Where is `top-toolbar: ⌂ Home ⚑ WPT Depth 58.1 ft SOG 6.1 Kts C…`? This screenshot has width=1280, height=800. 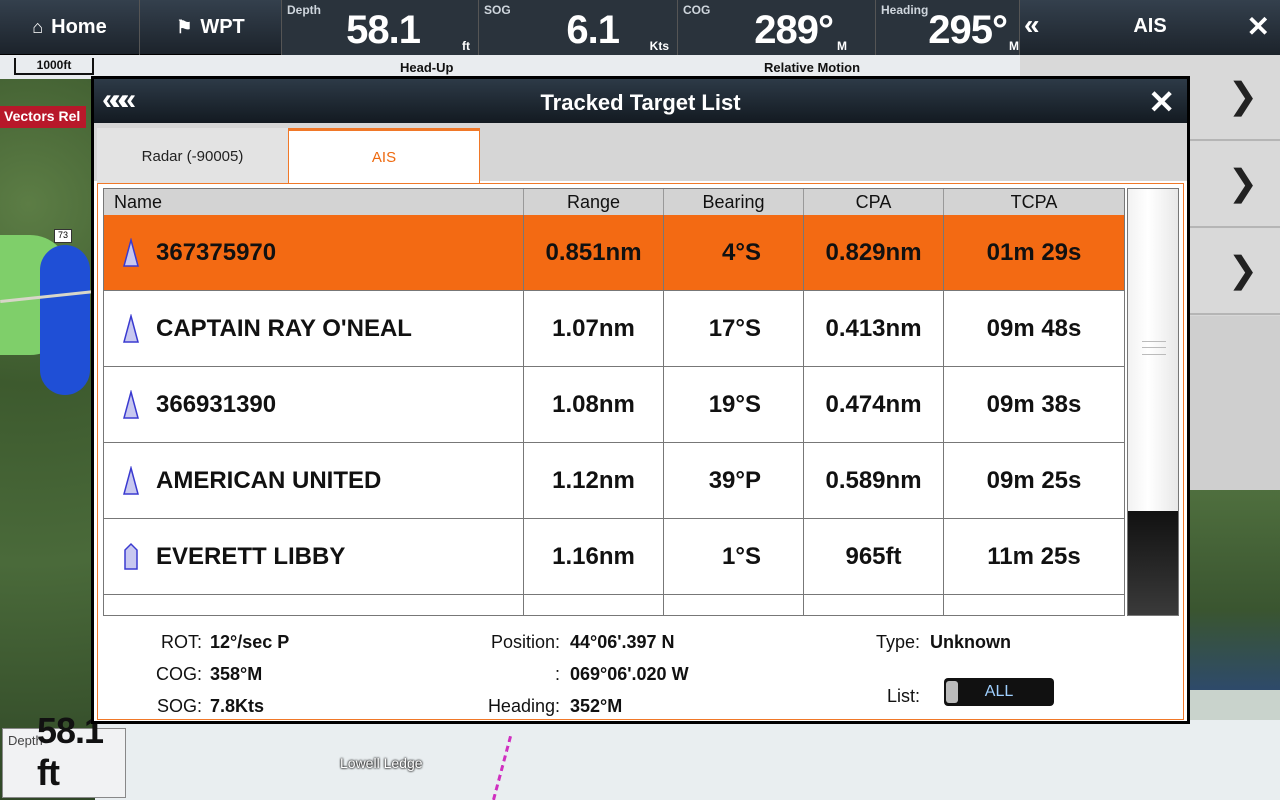 top-toolbar: ⌂ Home ⚑ WPT Depth 58.1 ft SOG 6.1 Kts C… is located at coordinates (510, 27).